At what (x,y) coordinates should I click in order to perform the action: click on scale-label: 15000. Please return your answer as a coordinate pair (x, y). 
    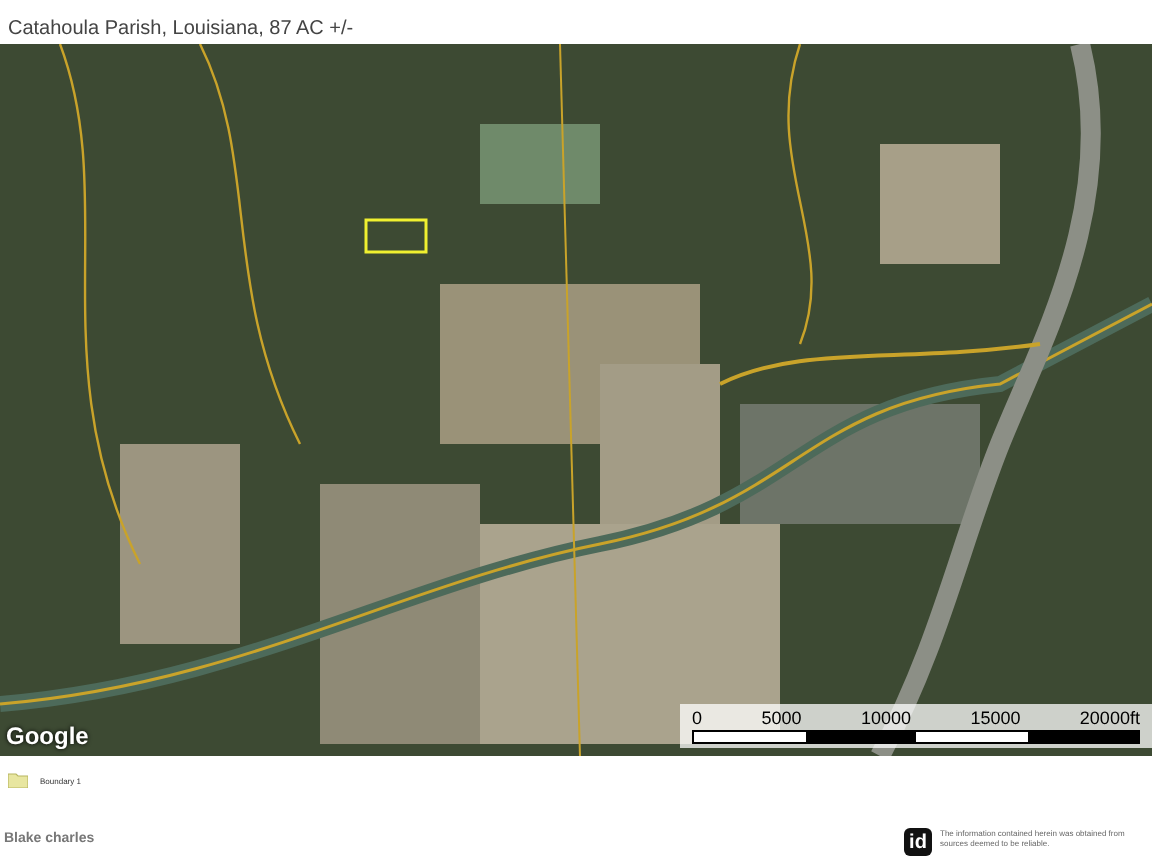
    Looking at the image, I should click on (995, 718).